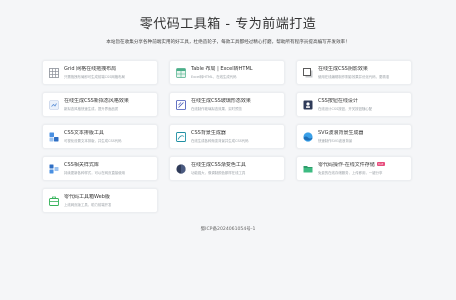 The width and height of the screenshot is (456, 300). I want to click on tool-desc: 只需拖拽布局即可生成前端CSS网格布局, so click(94, 76).